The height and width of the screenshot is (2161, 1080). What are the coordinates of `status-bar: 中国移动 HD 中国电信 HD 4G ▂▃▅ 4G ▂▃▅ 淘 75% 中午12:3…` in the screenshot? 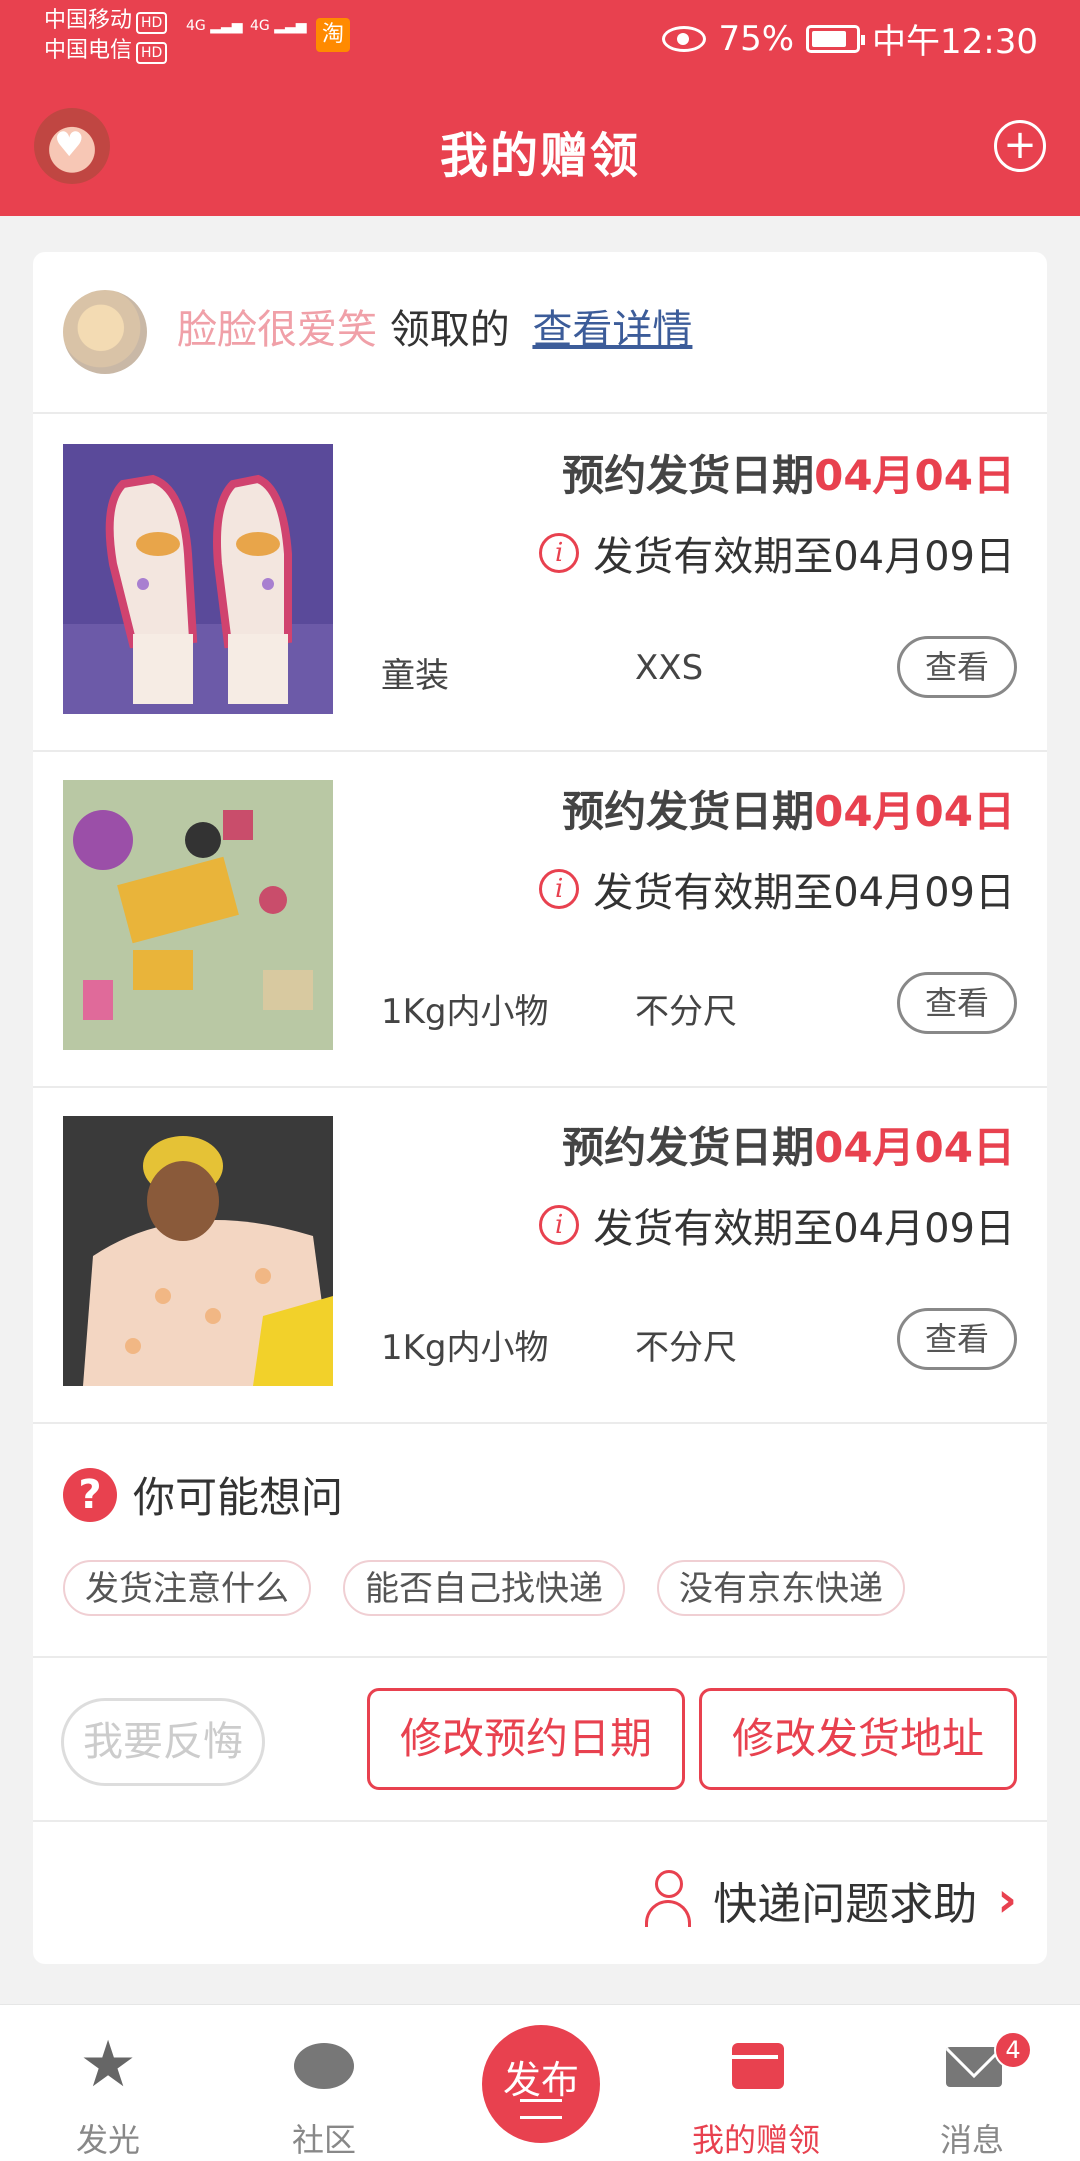 It's located at (540, 36).